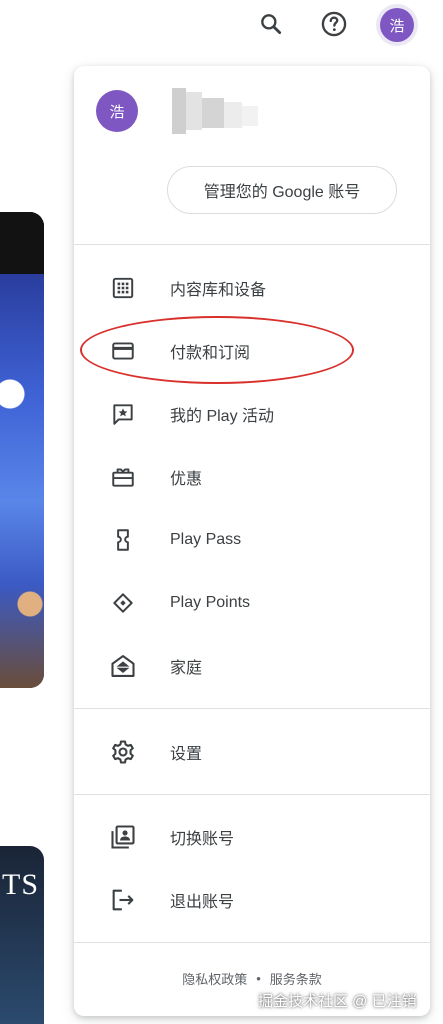 Image resolution: width=443 pixels, height=1024 pixels. What do you see at coordinates (117, 111) in the screenshot?
I see `profile-avatar: 浩` at bounding box center [117, 111].